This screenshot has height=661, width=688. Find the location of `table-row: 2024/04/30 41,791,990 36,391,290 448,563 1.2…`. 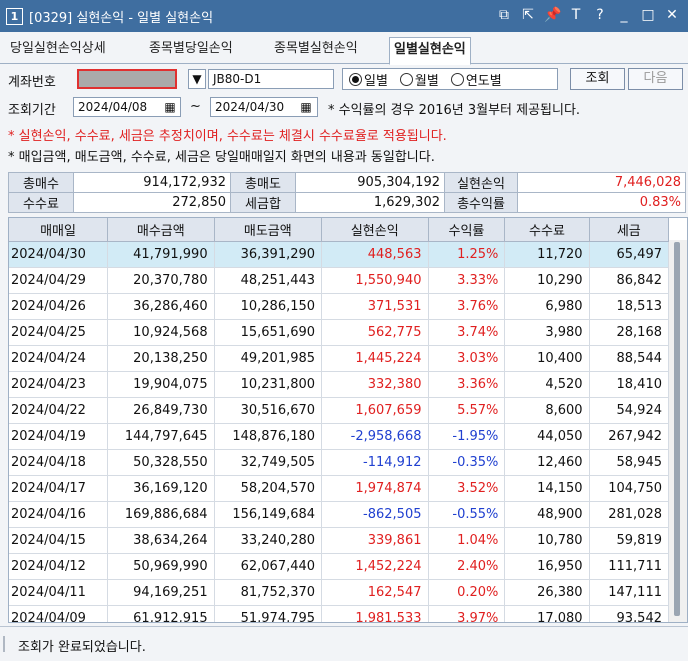

table-row: 2024/04/30 41,791,990 36,391,290 448,563 1.2… is located at coordinates (339, 254).